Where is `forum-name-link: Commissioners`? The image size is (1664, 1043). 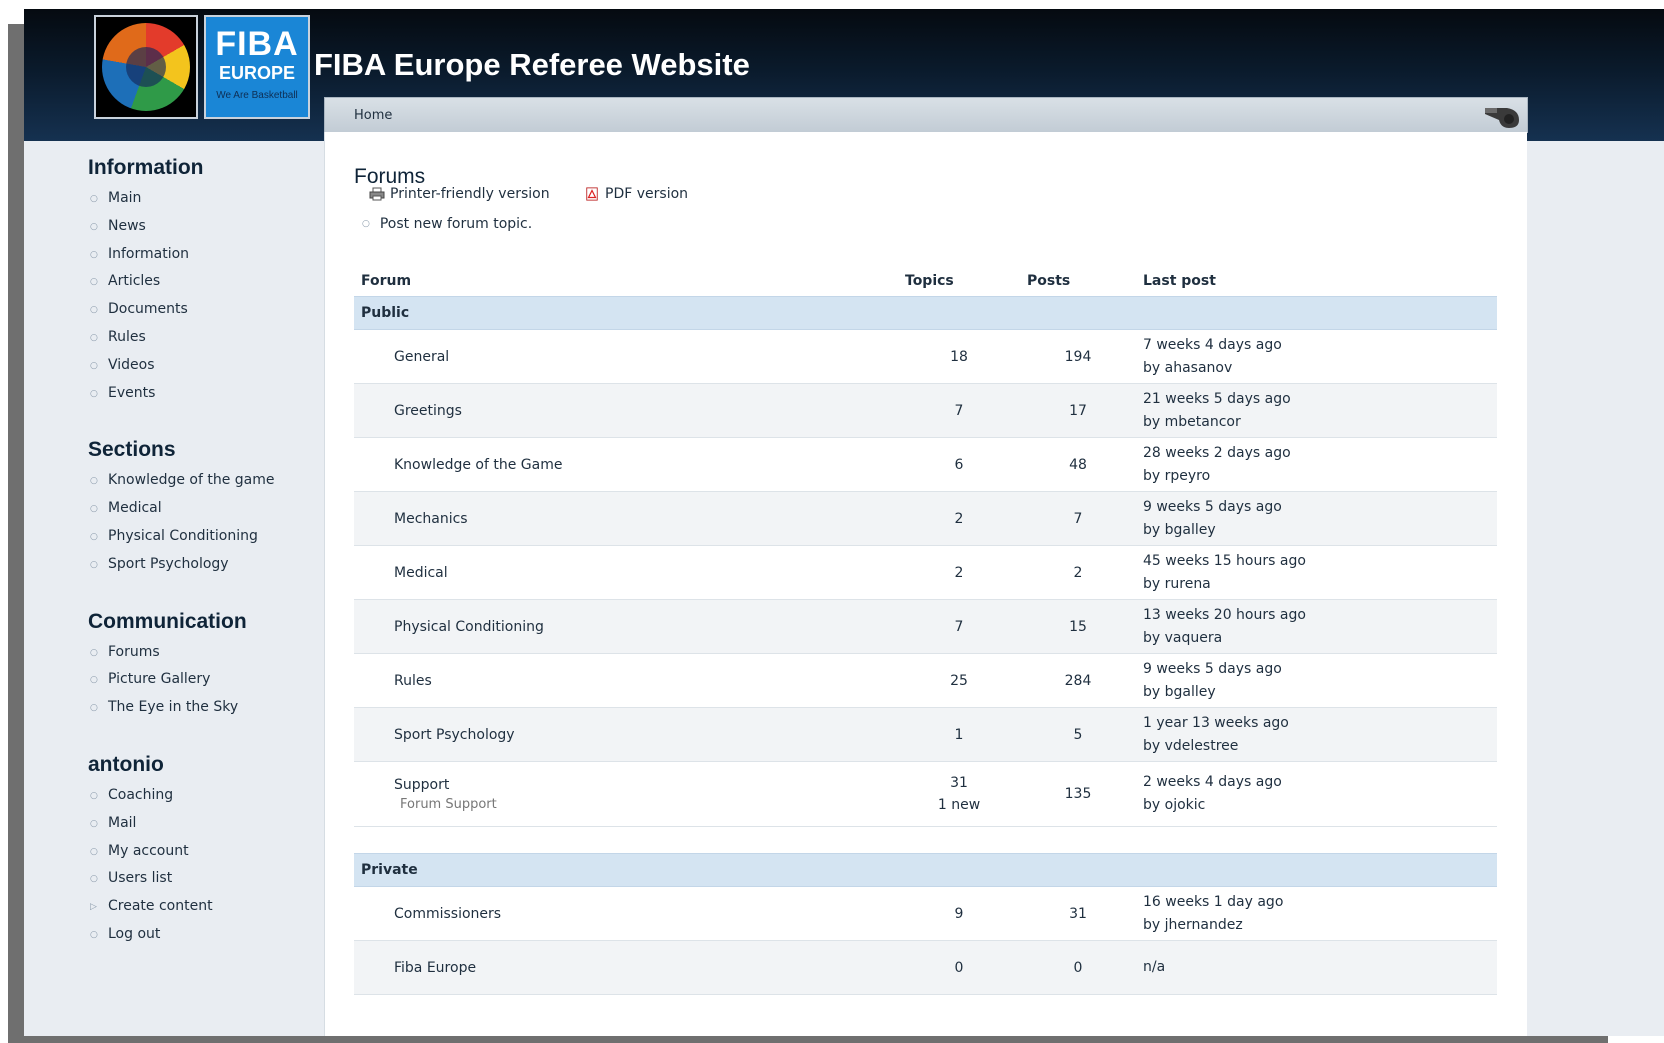
forum-name-link: Commissioners is located at coordinates (447, 914).